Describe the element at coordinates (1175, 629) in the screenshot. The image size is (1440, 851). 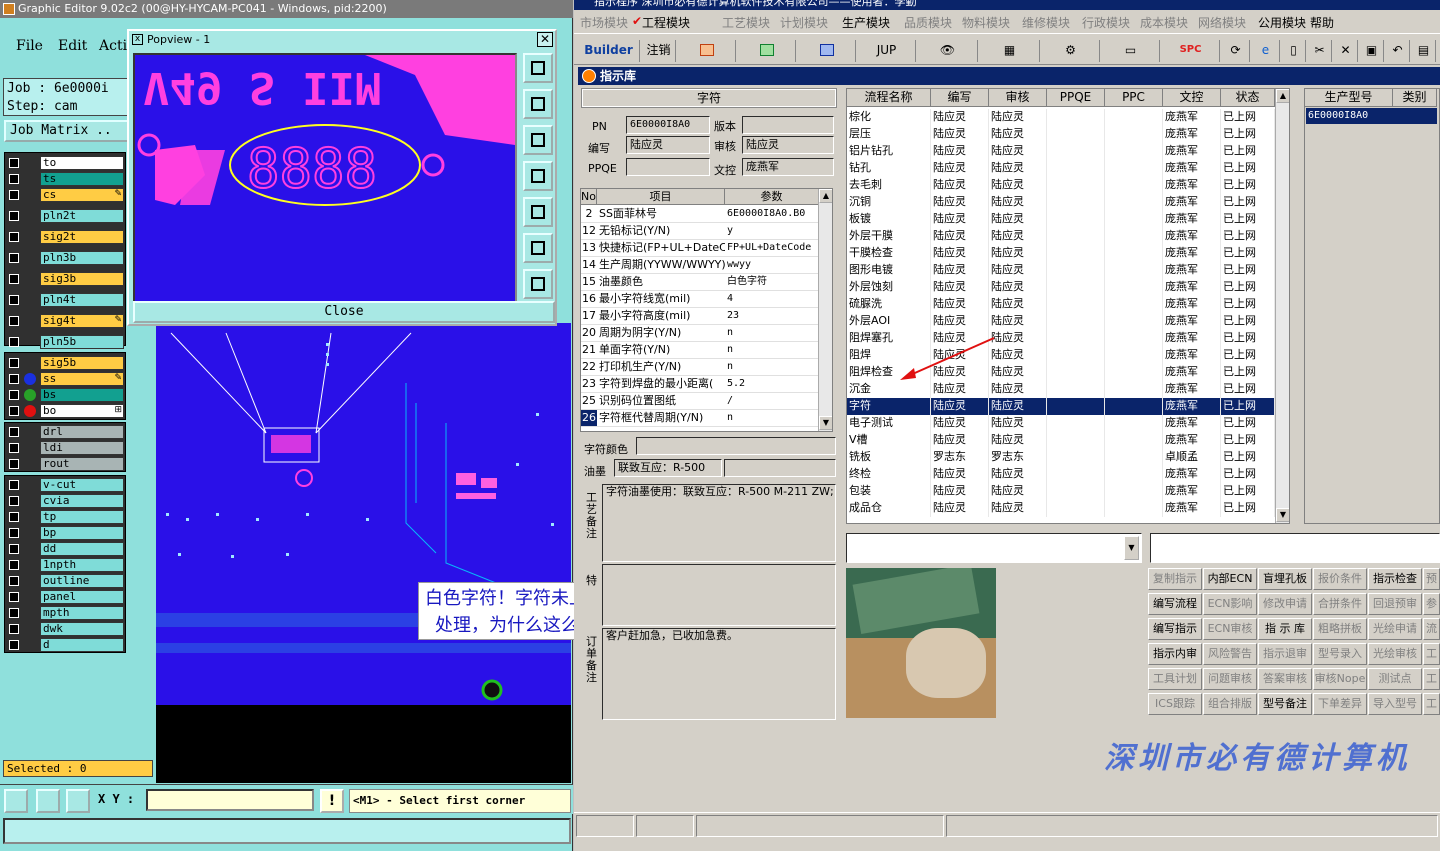
I see `action-button: 编写指示` at that location.